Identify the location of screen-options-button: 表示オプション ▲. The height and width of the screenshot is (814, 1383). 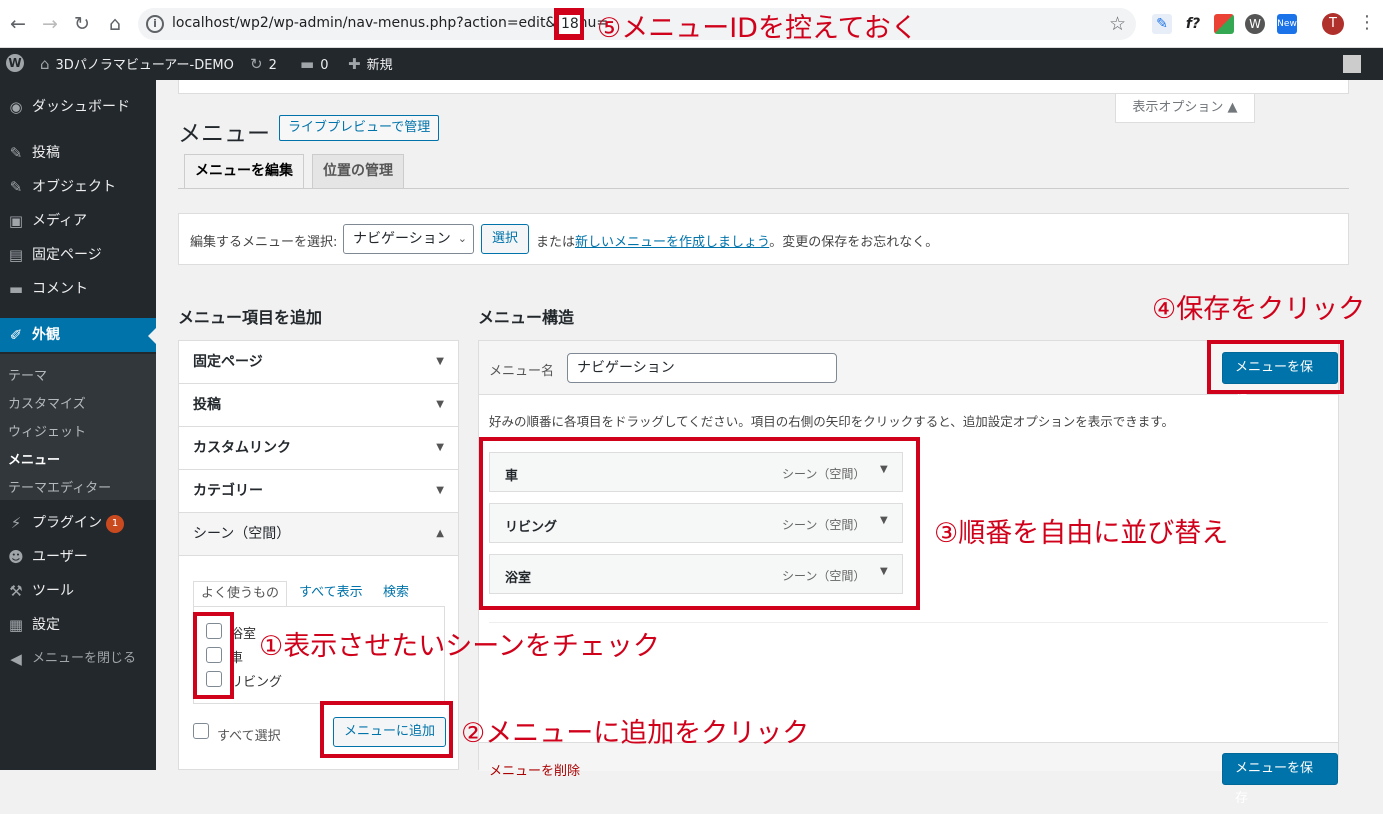
(1185, 108).